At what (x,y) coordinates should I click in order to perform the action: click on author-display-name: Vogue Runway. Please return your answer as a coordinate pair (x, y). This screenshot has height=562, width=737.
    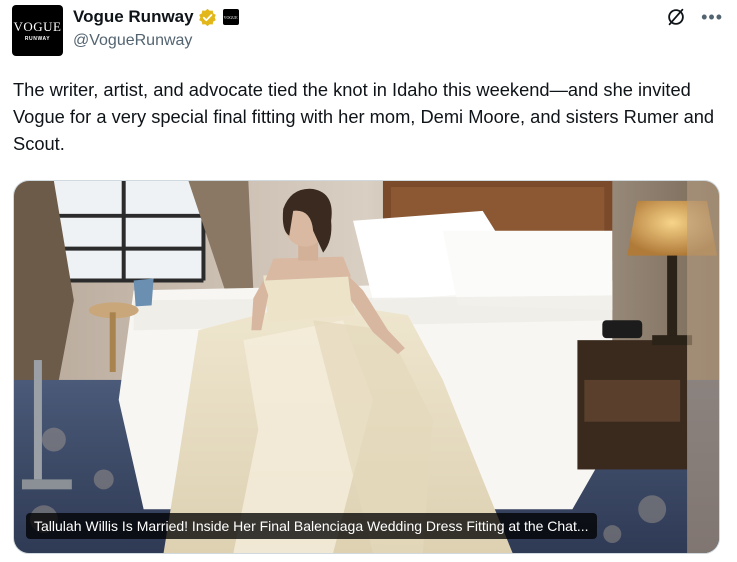
    Looking at the image, I should click on (133, 17).